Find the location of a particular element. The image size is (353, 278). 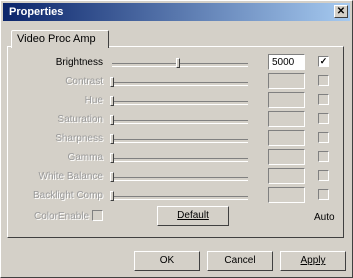

cancel-button: Cancel is located at coordinates (240, 261).